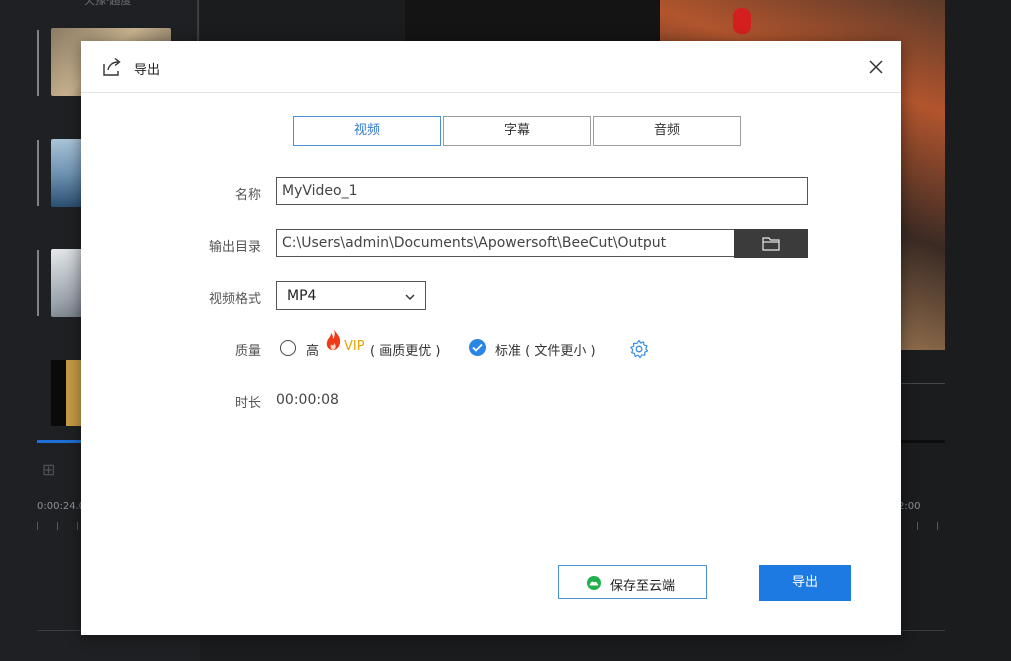 This screenshot has height=661, width=1011. Describe the element at coordinates (491, 67) in the screenshot. I see `dialog-header: 导出` at that location.